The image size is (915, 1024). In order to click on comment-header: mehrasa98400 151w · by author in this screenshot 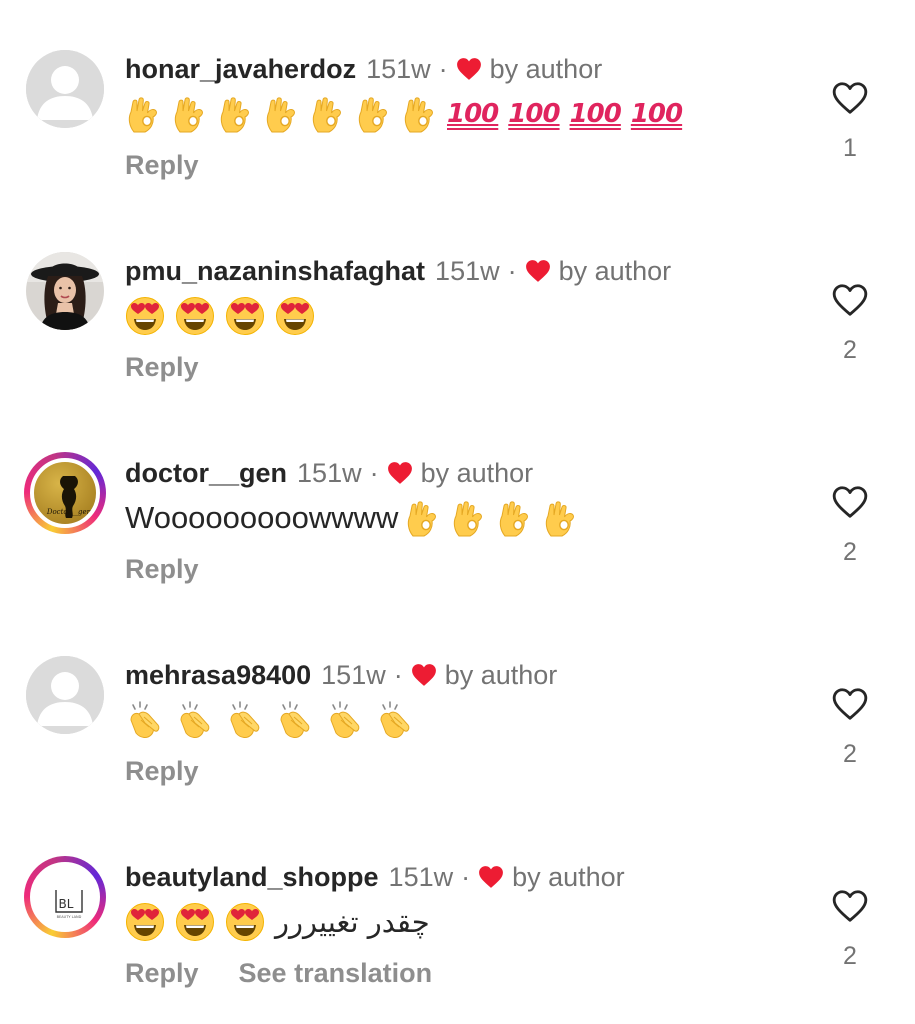, I will do `click(341, 675)`.